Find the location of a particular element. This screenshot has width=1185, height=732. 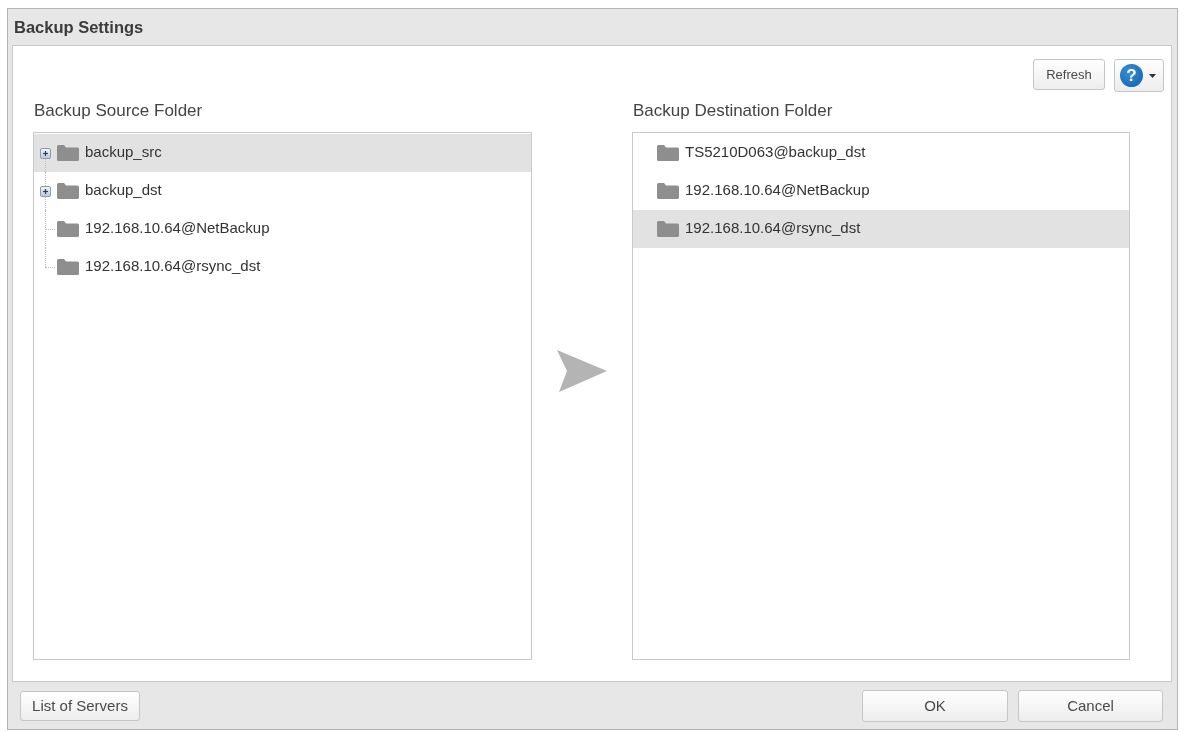

ok-button: OK is located at coordinates (935, 705).